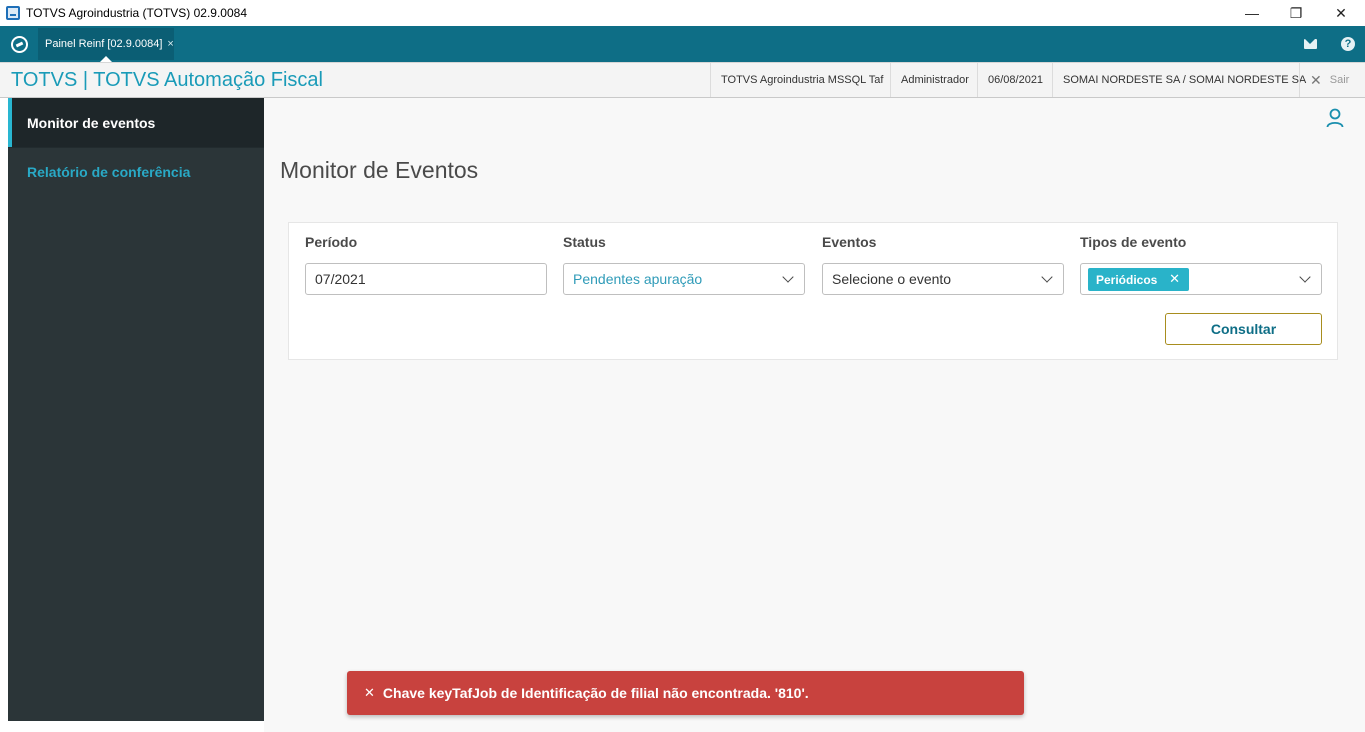 This screenshot has width=1365, height=732. What do you see at coordinates (1201, 279) in the screenshot?
I see `event-types-multiselect: Periódicos ✕` at bounding box center [1201, 279].